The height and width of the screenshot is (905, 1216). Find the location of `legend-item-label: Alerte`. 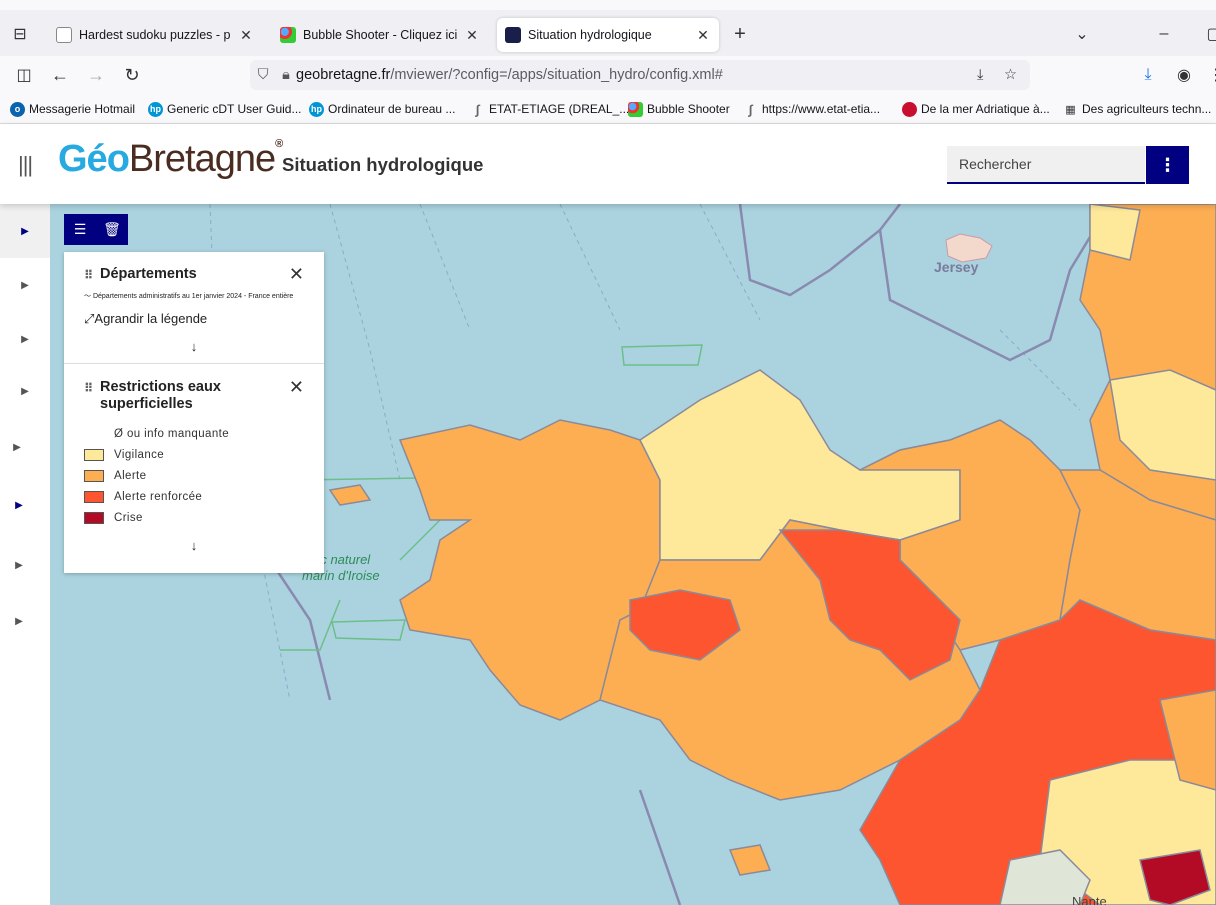

legend-item-label: Alerte is located at coordinates (130, 475).